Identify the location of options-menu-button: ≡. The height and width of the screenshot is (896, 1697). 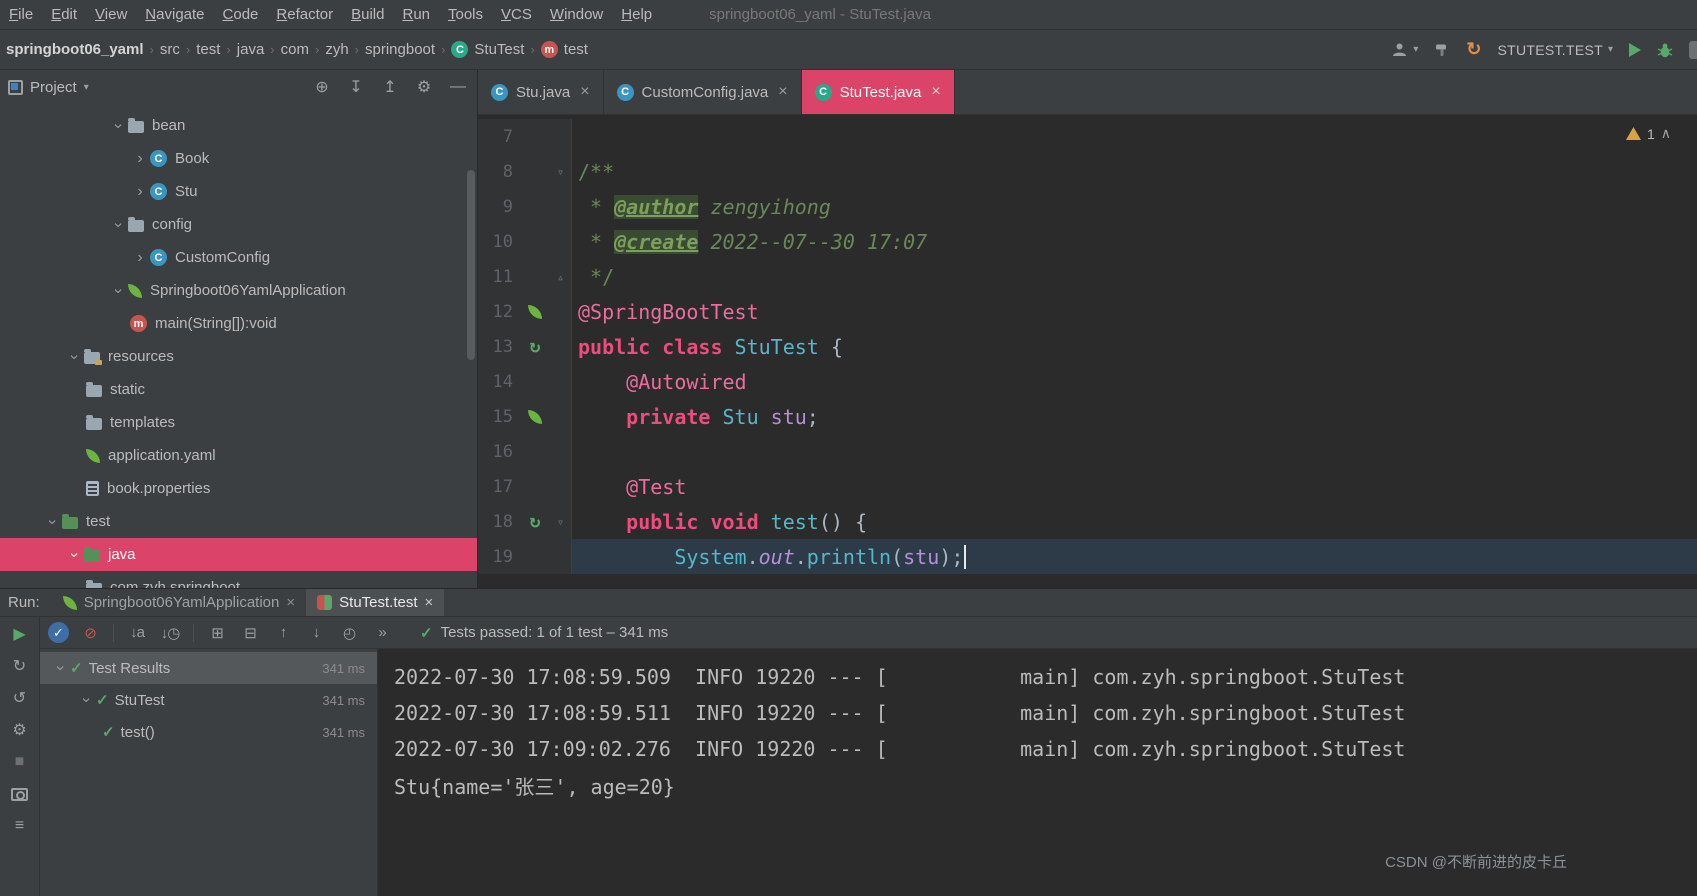
(20, 826).